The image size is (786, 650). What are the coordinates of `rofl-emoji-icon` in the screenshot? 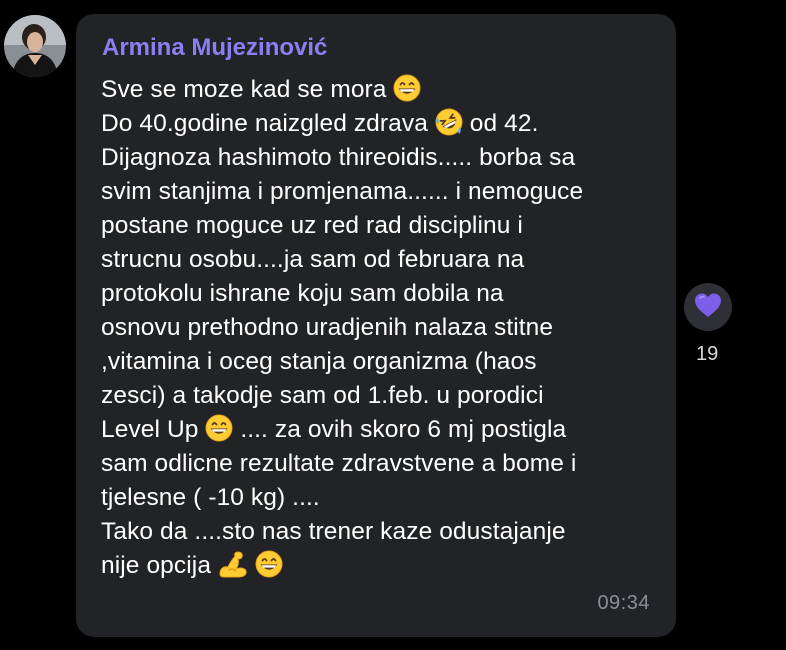 It's located at (449, 122).